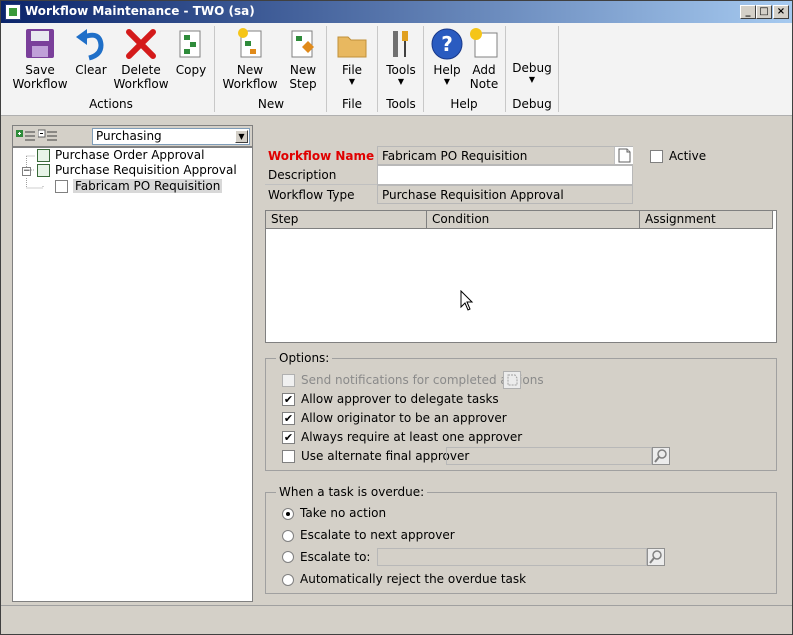  What do you see at coordinates (148, 186) in the screenshot?
I see `tree-item-label-selected: Fabricam PO Requisition` at bounding box center [148, 186].